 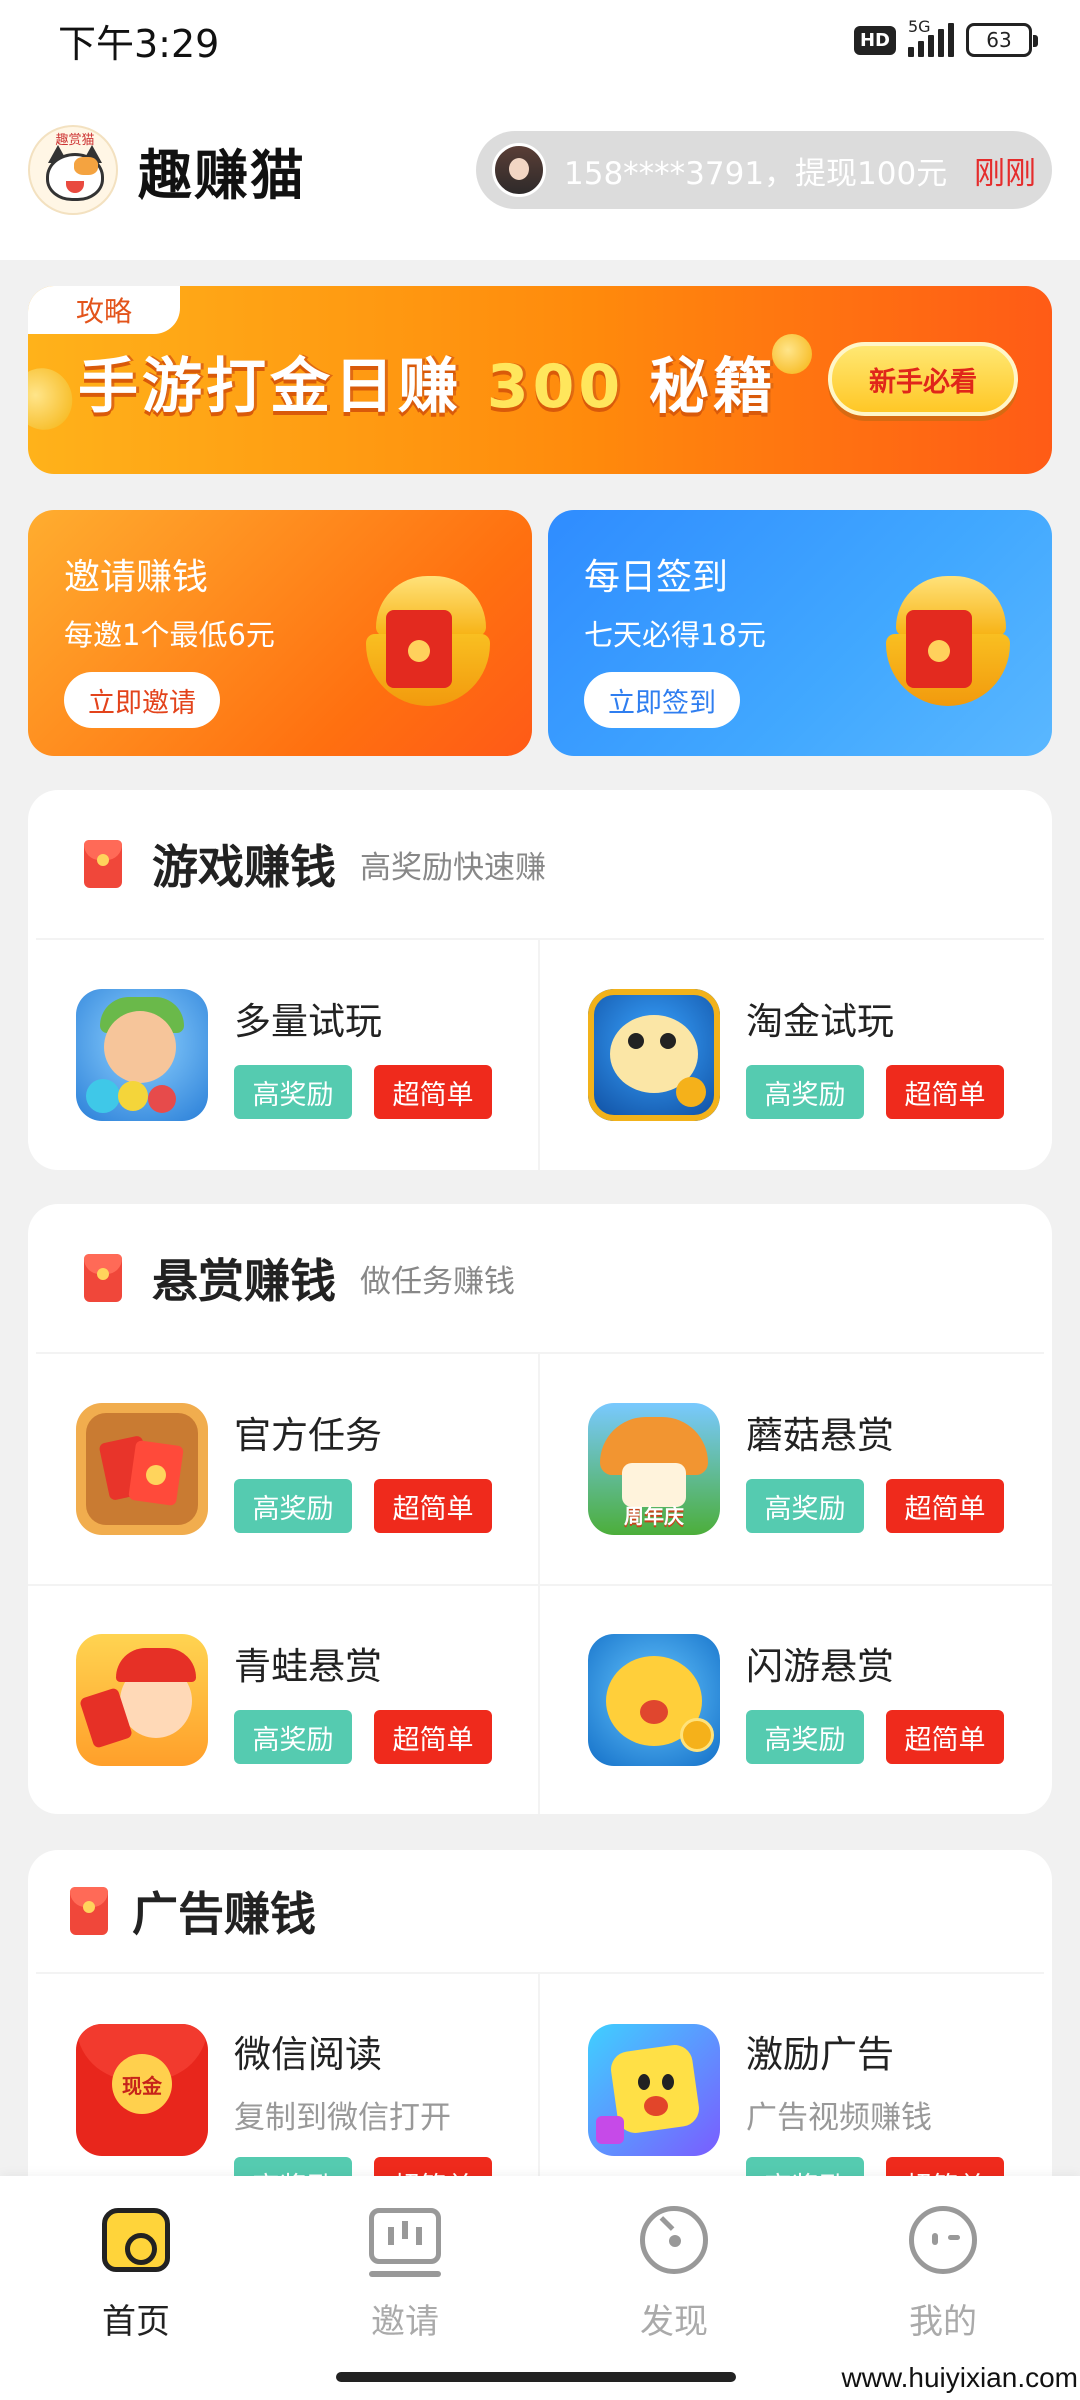 I want to click on task-title: 蘑菇悬赏, so click(x=820, y=1435).